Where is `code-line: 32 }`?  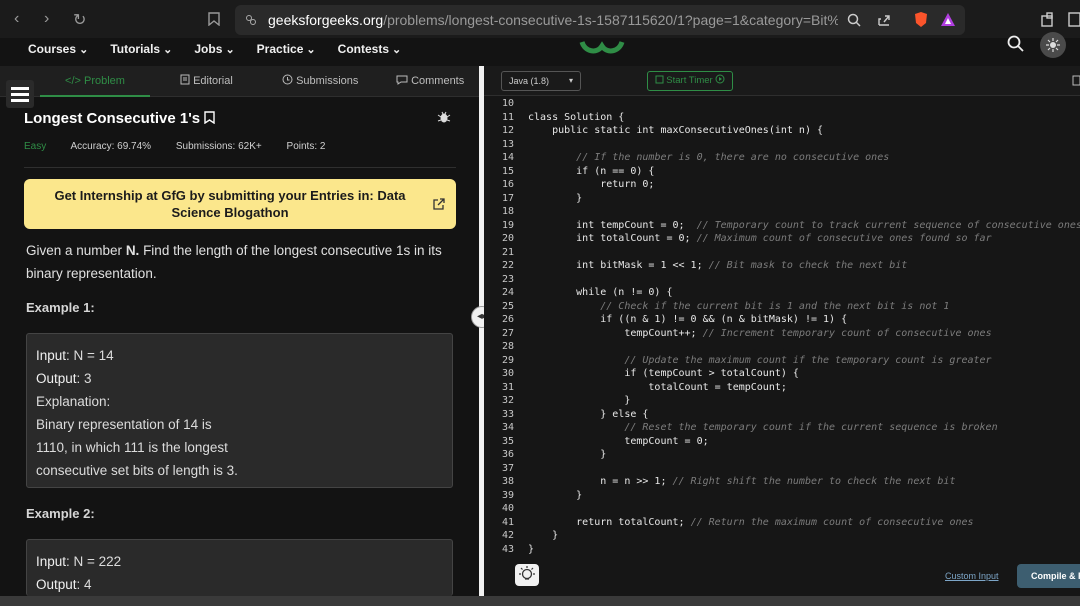
code-line: 32 } is located at coordinates (782, 402).